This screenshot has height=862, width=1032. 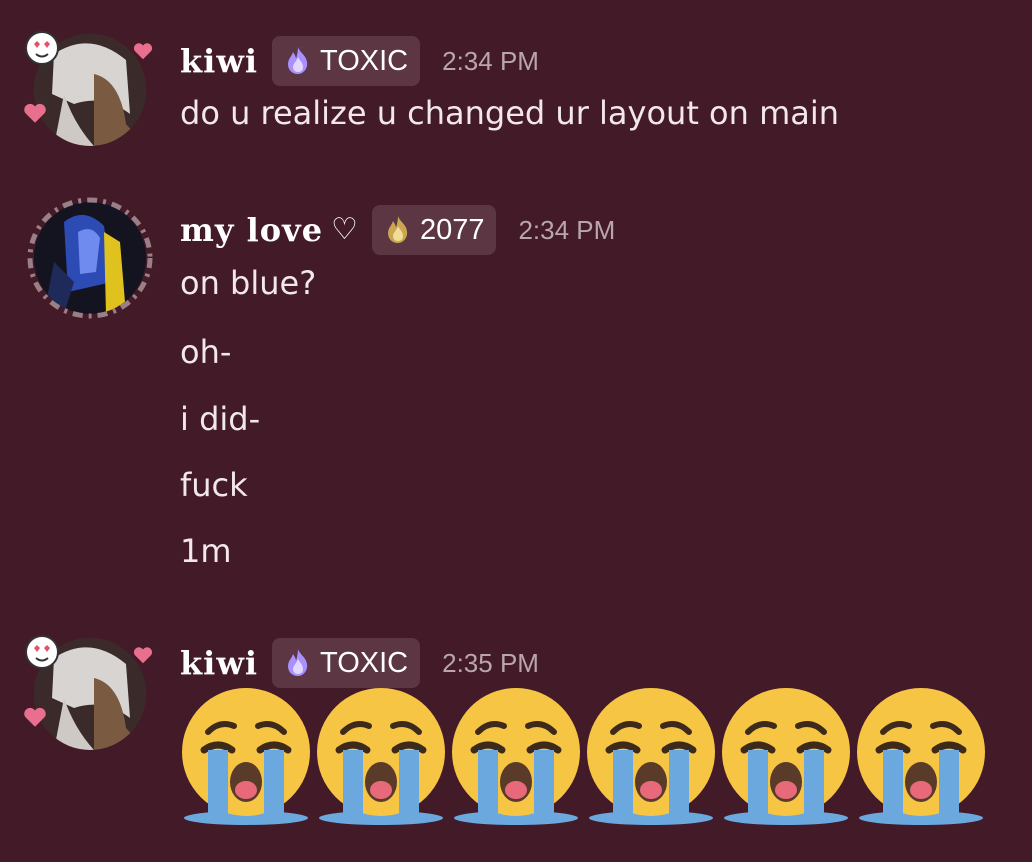 What do you see at coordinates (251, 230) in the screenshot?
I see `username: my love` at bounding box center [251, 230].